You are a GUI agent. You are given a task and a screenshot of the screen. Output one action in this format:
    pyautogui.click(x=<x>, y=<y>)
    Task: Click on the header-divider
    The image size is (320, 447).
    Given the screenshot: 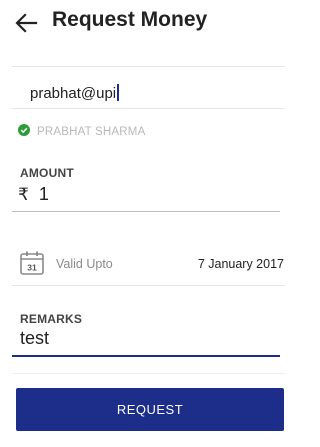 What is the action you would take?
    pyautogui.click(x=148, y=66)
    